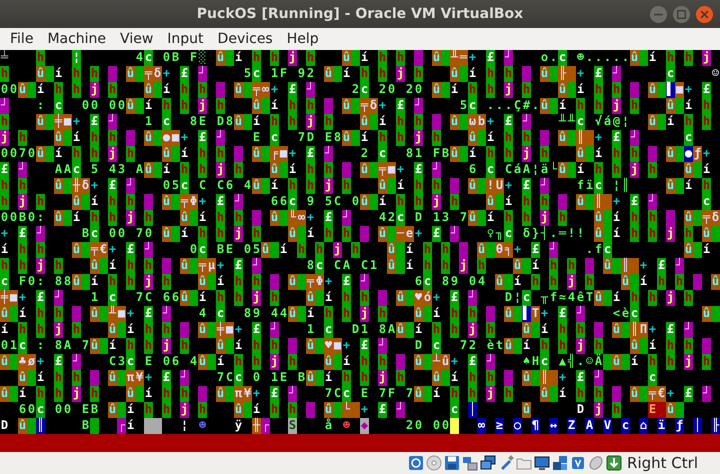 The width and height of the screenshot is (720, 474). What do you see at coordinates (360, 298) in the screenshot?
I see `console-line: ╪■+ £ ┘ 1 c 7C 66 û í h h j h û í h h û ♥ó+ £ ┘ D¦c ╥f≈4êT û í h h j h` at bounding box center [360, 298].